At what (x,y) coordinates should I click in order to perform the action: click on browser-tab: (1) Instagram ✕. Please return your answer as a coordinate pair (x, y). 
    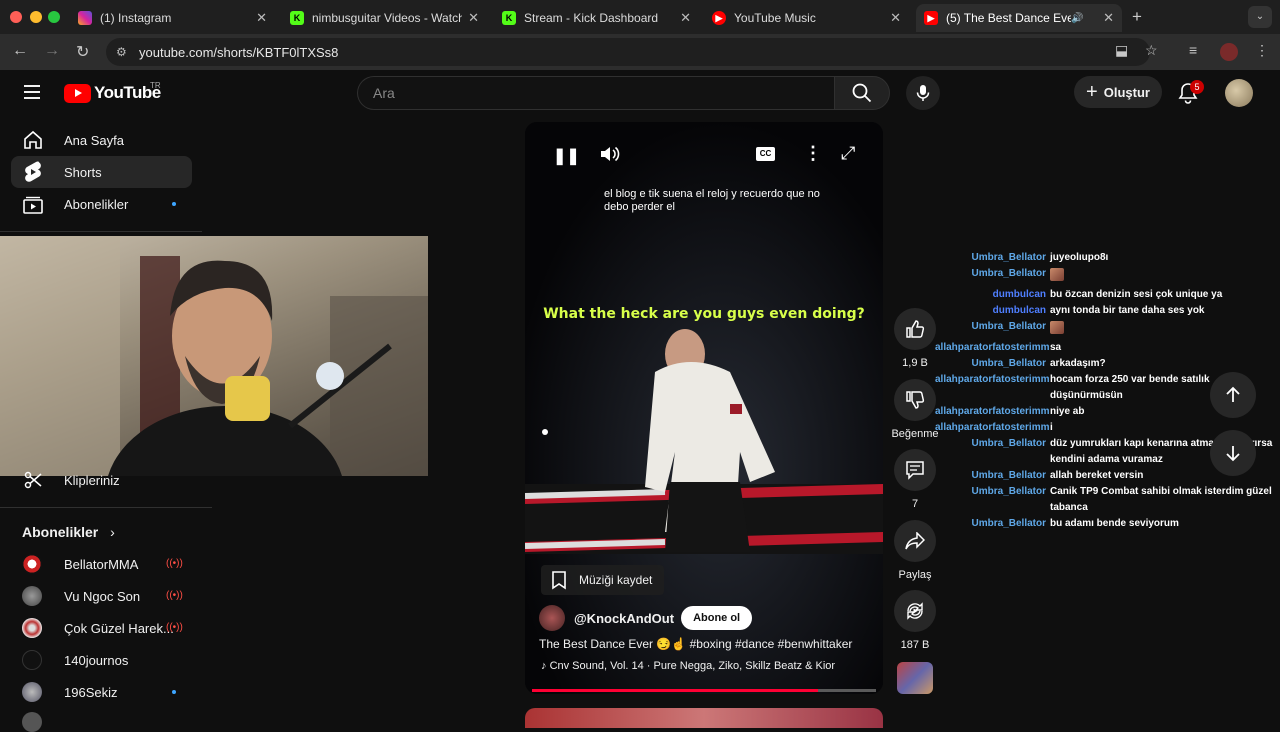
    Looking at the image, I should click on (172, 18).